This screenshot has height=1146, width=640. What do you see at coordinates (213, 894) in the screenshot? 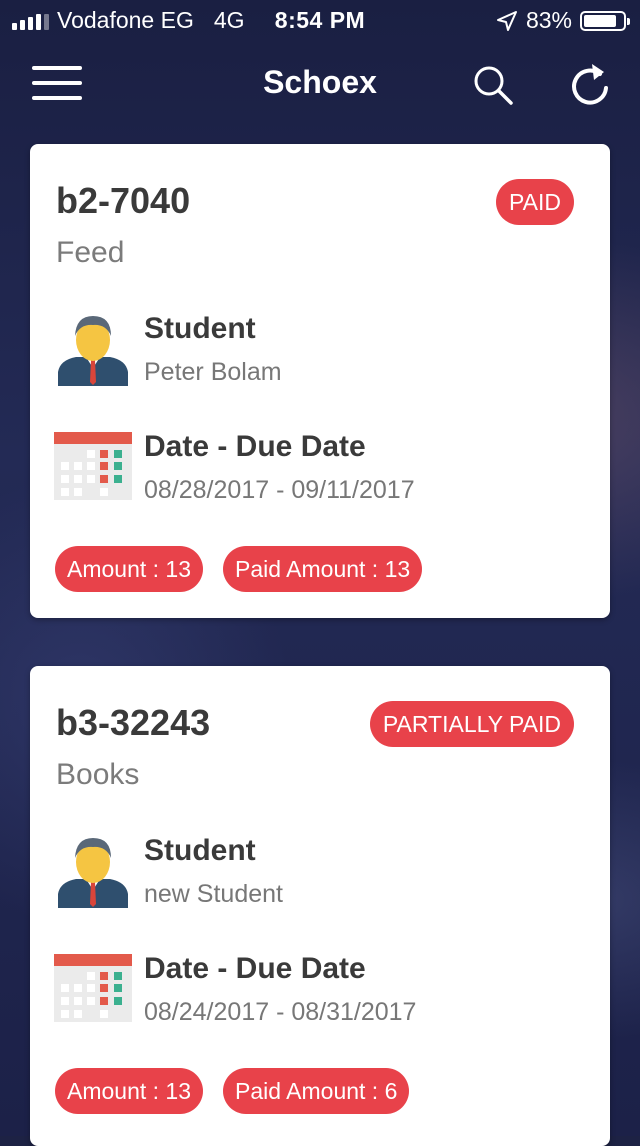
I see `student-name: new Student` at bounding box center [213, 894].